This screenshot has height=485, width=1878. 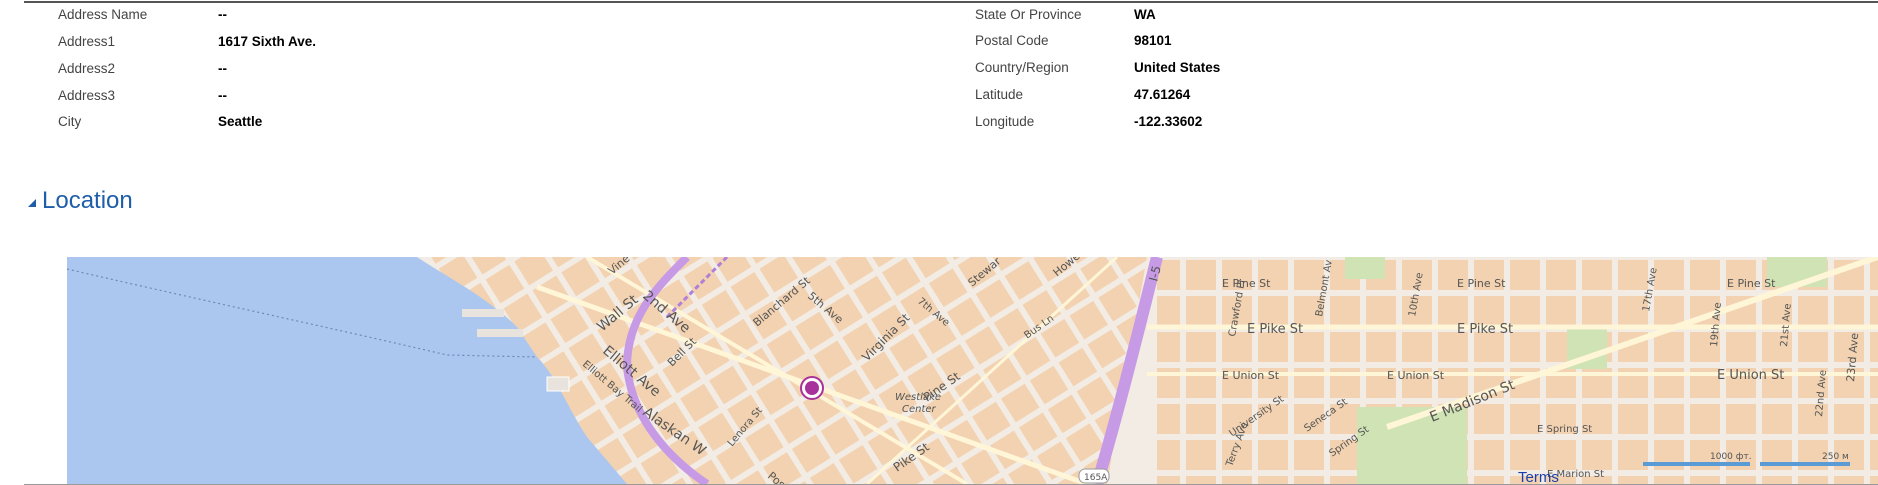 What do you see at coordinates (1365, 268) in the screenshot?
I see `map-park` at bounding box center [1365, 268].